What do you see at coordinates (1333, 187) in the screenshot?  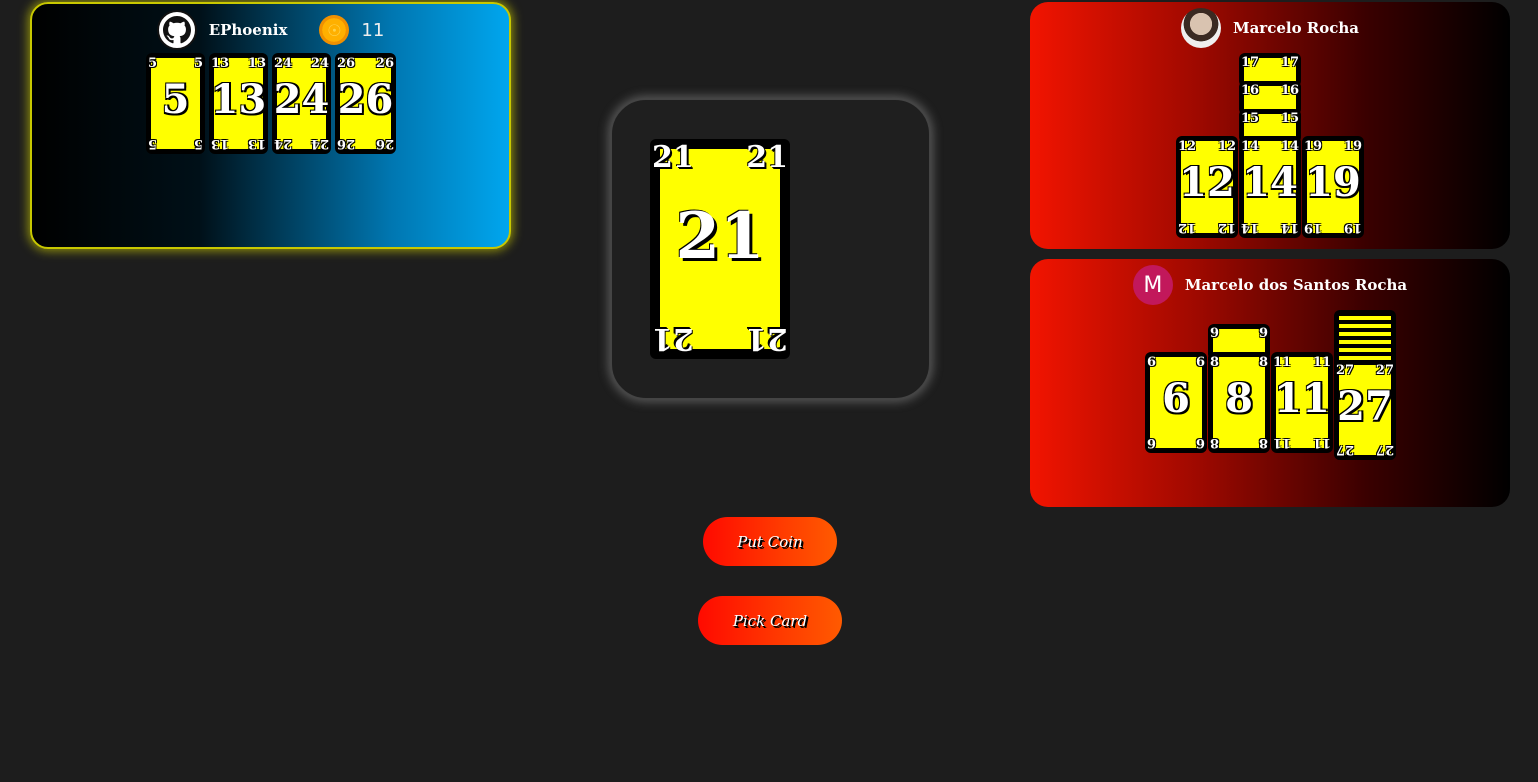 I see `opponent1-card: 19 19 19 19 19` at bounding box center [1333, 187].